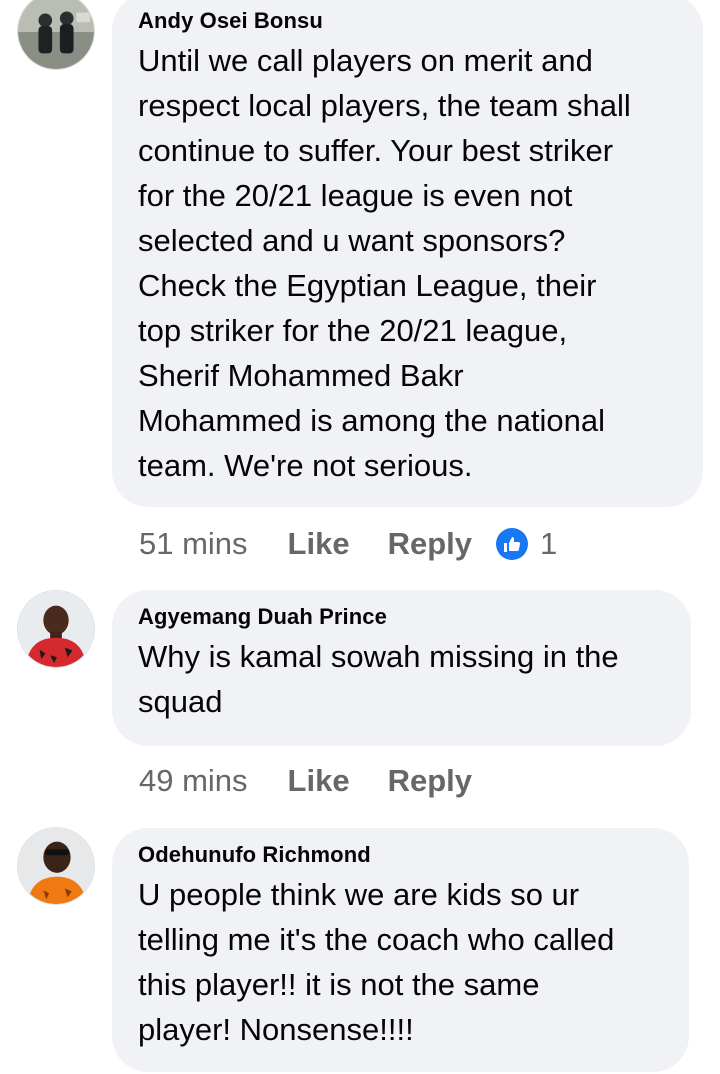  What do you see at coordinates (512, 544) in the screenshot?
I see `thumbs-up-icon` at bounding box center [512, 544].